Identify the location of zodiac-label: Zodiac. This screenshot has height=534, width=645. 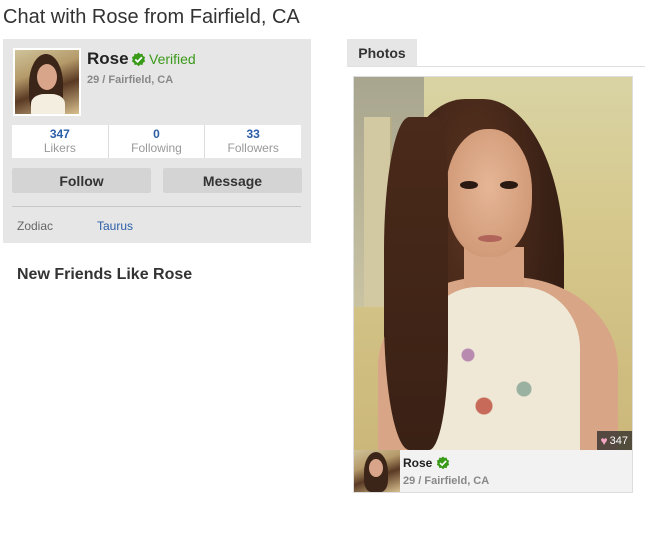
(35, 226).